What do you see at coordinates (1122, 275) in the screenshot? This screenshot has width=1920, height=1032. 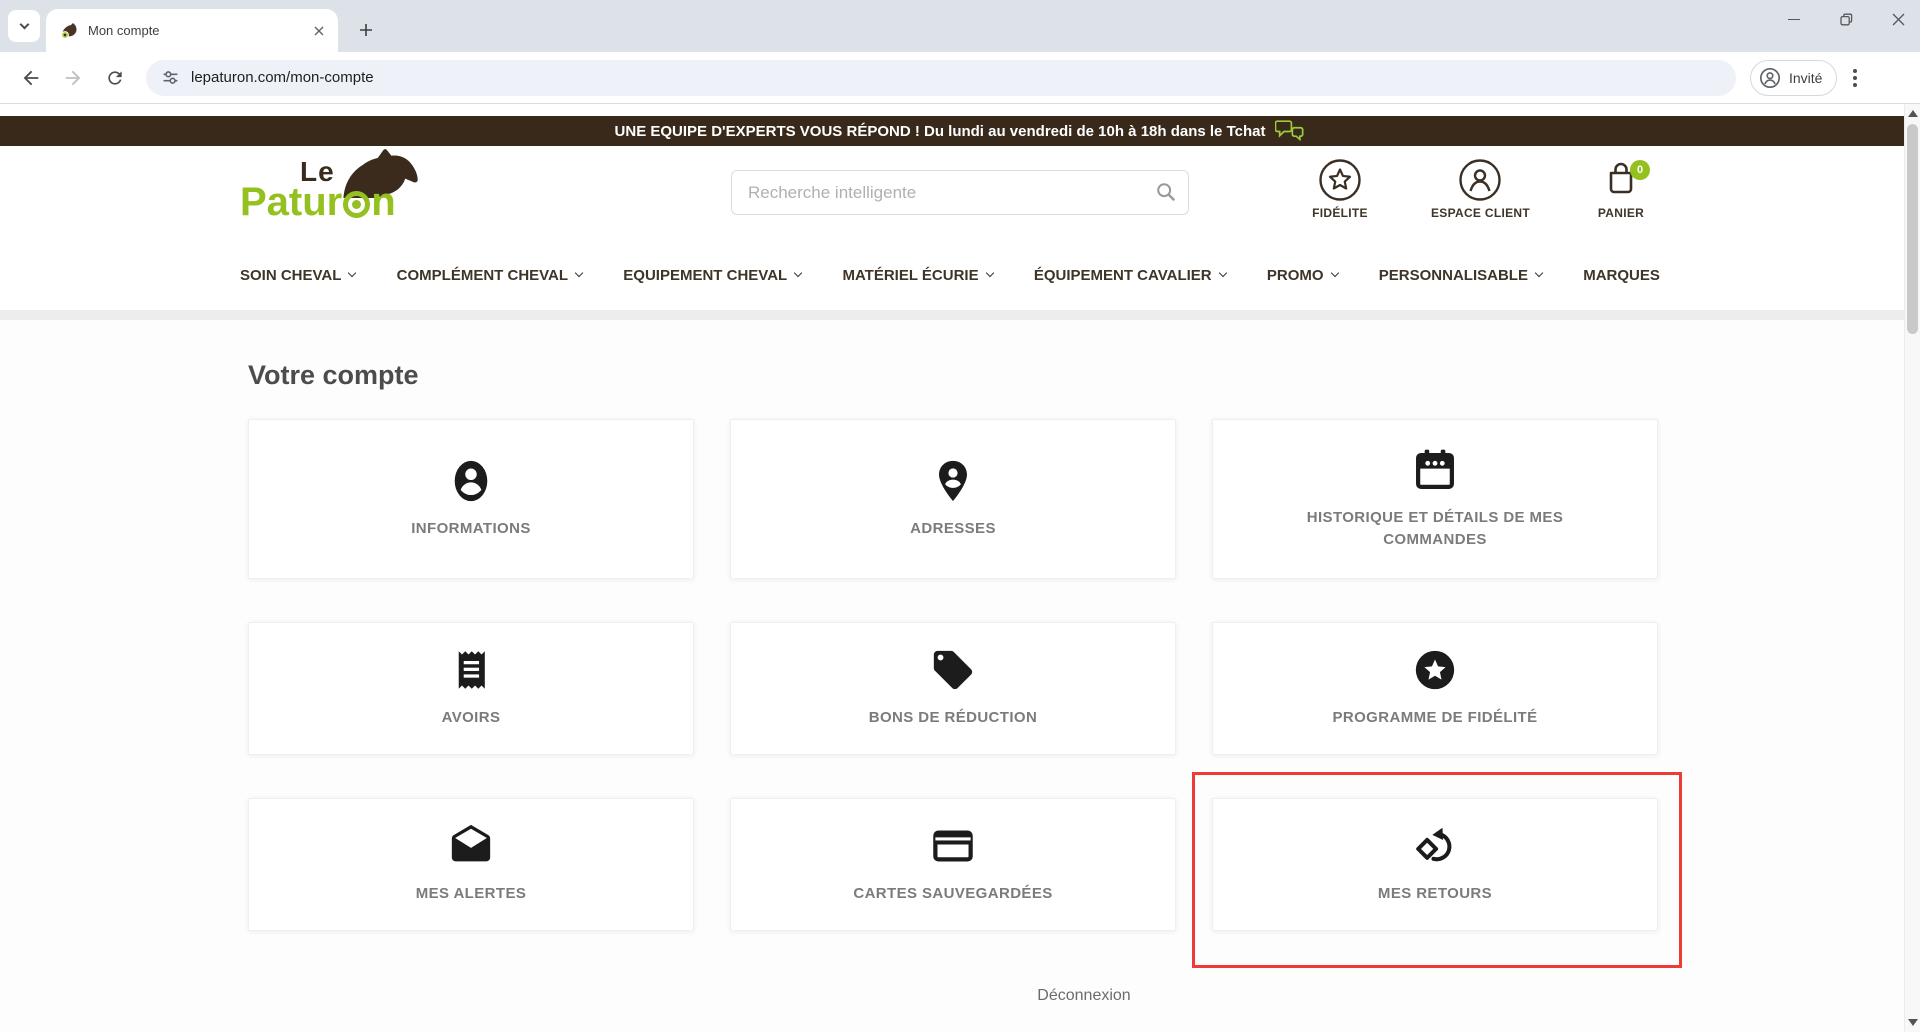 I see `nav-label: ÉQUIPEMENT CAVALIER` at bounding box center [1122, 275].